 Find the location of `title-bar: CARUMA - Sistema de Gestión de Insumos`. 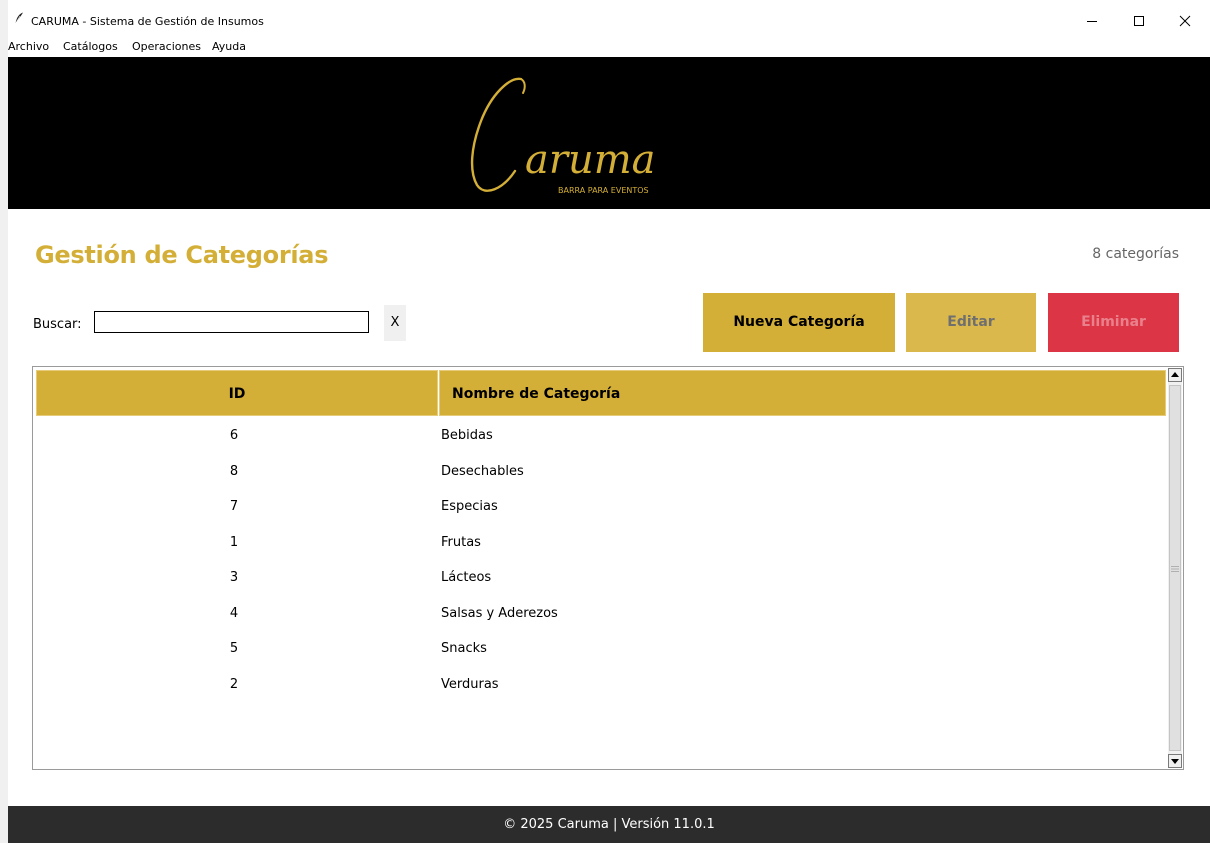

title-bar: CARUMA - Sistema de Gestión de Insumos is located at coordinates (609, 18).